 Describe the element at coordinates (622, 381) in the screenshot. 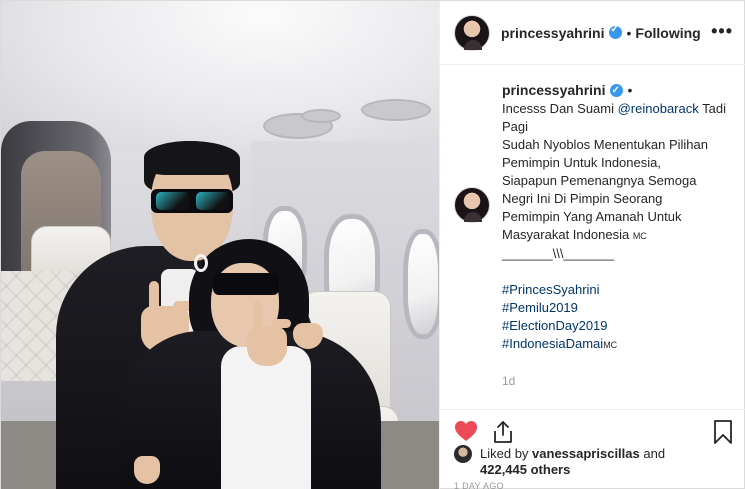

I see `caption-time-ago: 1d` at that location.